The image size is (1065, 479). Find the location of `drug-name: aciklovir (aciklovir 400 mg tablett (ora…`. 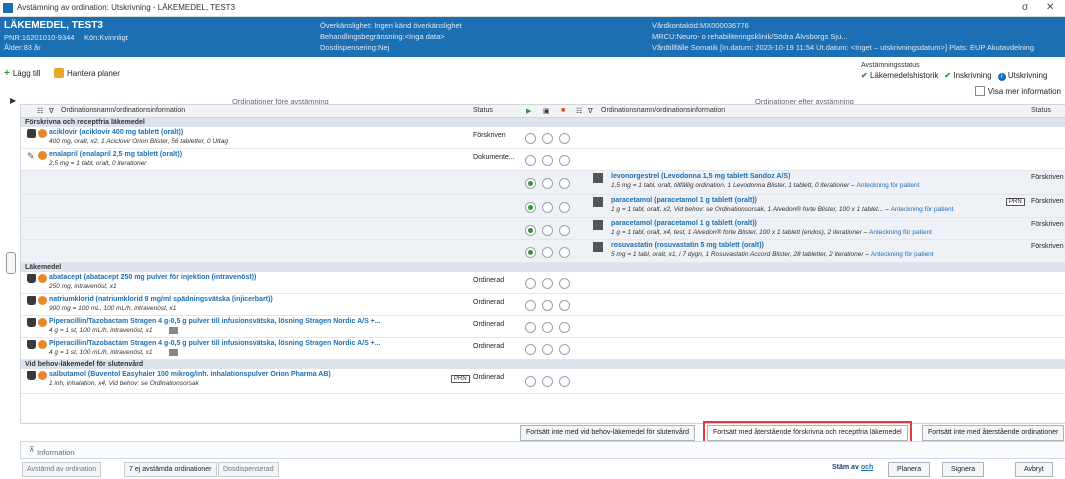

drug-name: aciklovir (aciklovir 400 mg tablett (ora… is located at coordinates (116, 132).